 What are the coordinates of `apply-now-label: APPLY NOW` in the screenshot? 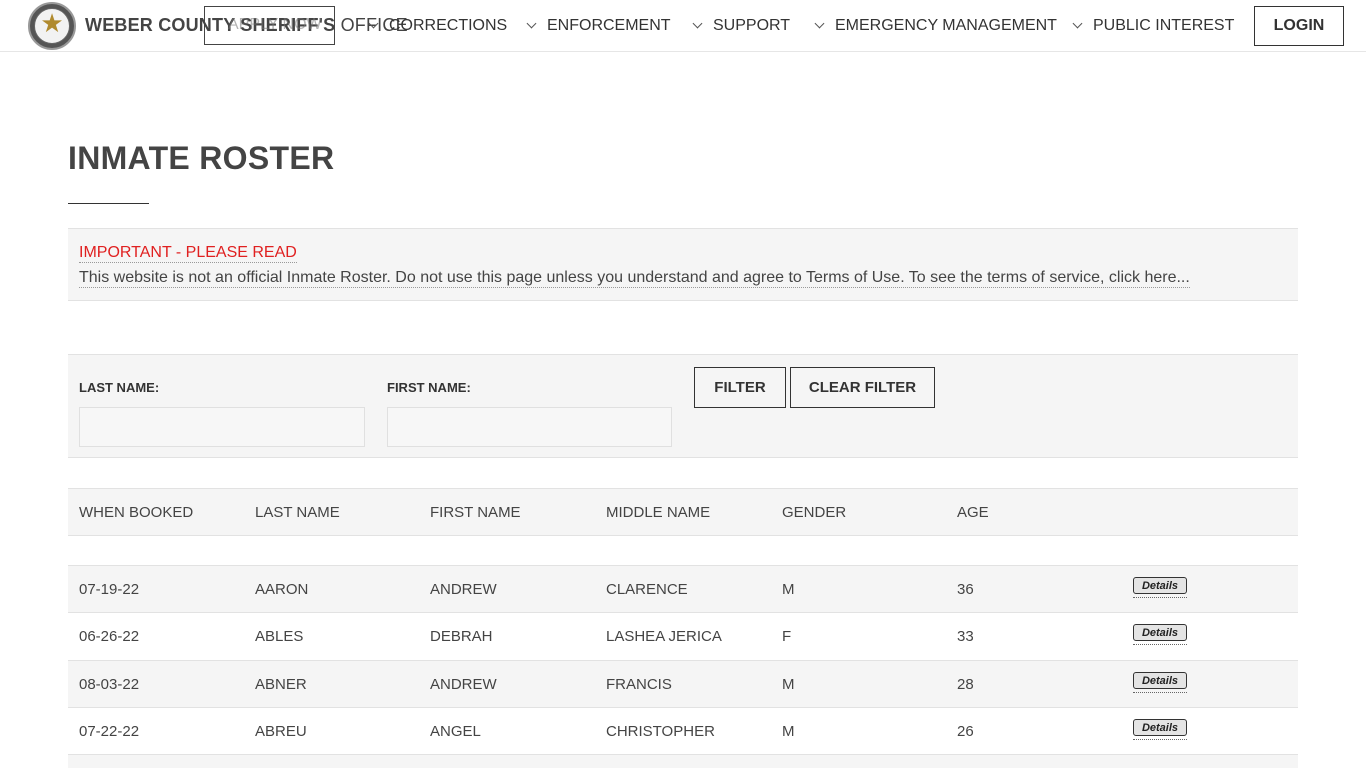 It's located at (275, 24).